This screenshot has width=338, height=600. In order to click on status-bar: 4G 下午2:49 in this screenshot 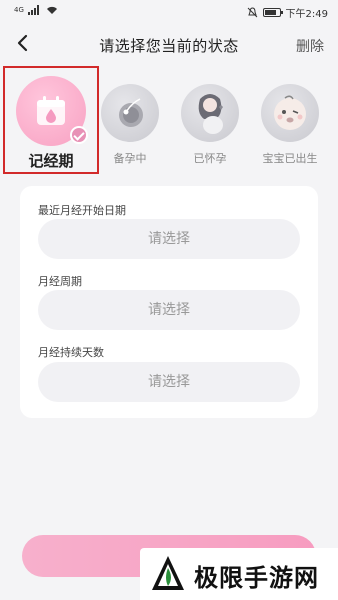, I will do `click(169, 12)`.